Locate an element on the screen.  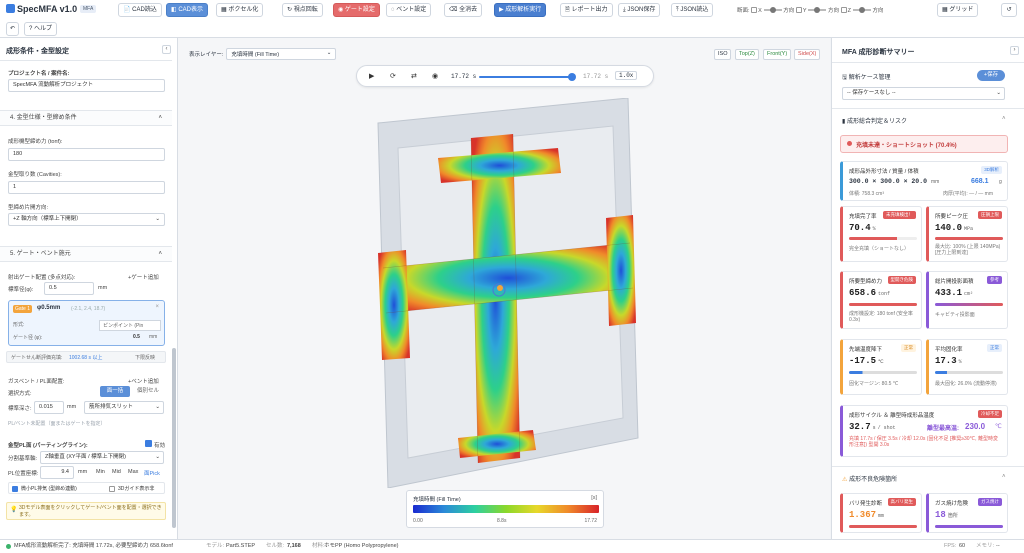
section-y-slider is located at coordinates (817, 10).